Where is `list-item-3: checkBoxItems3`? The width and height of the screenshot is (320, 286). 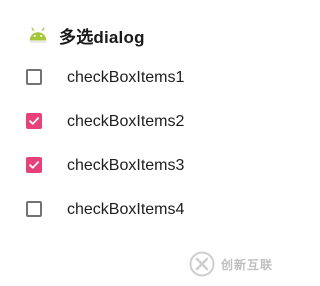 list-item-3: checkBoxItems3 is located at coordinates (144, 166).